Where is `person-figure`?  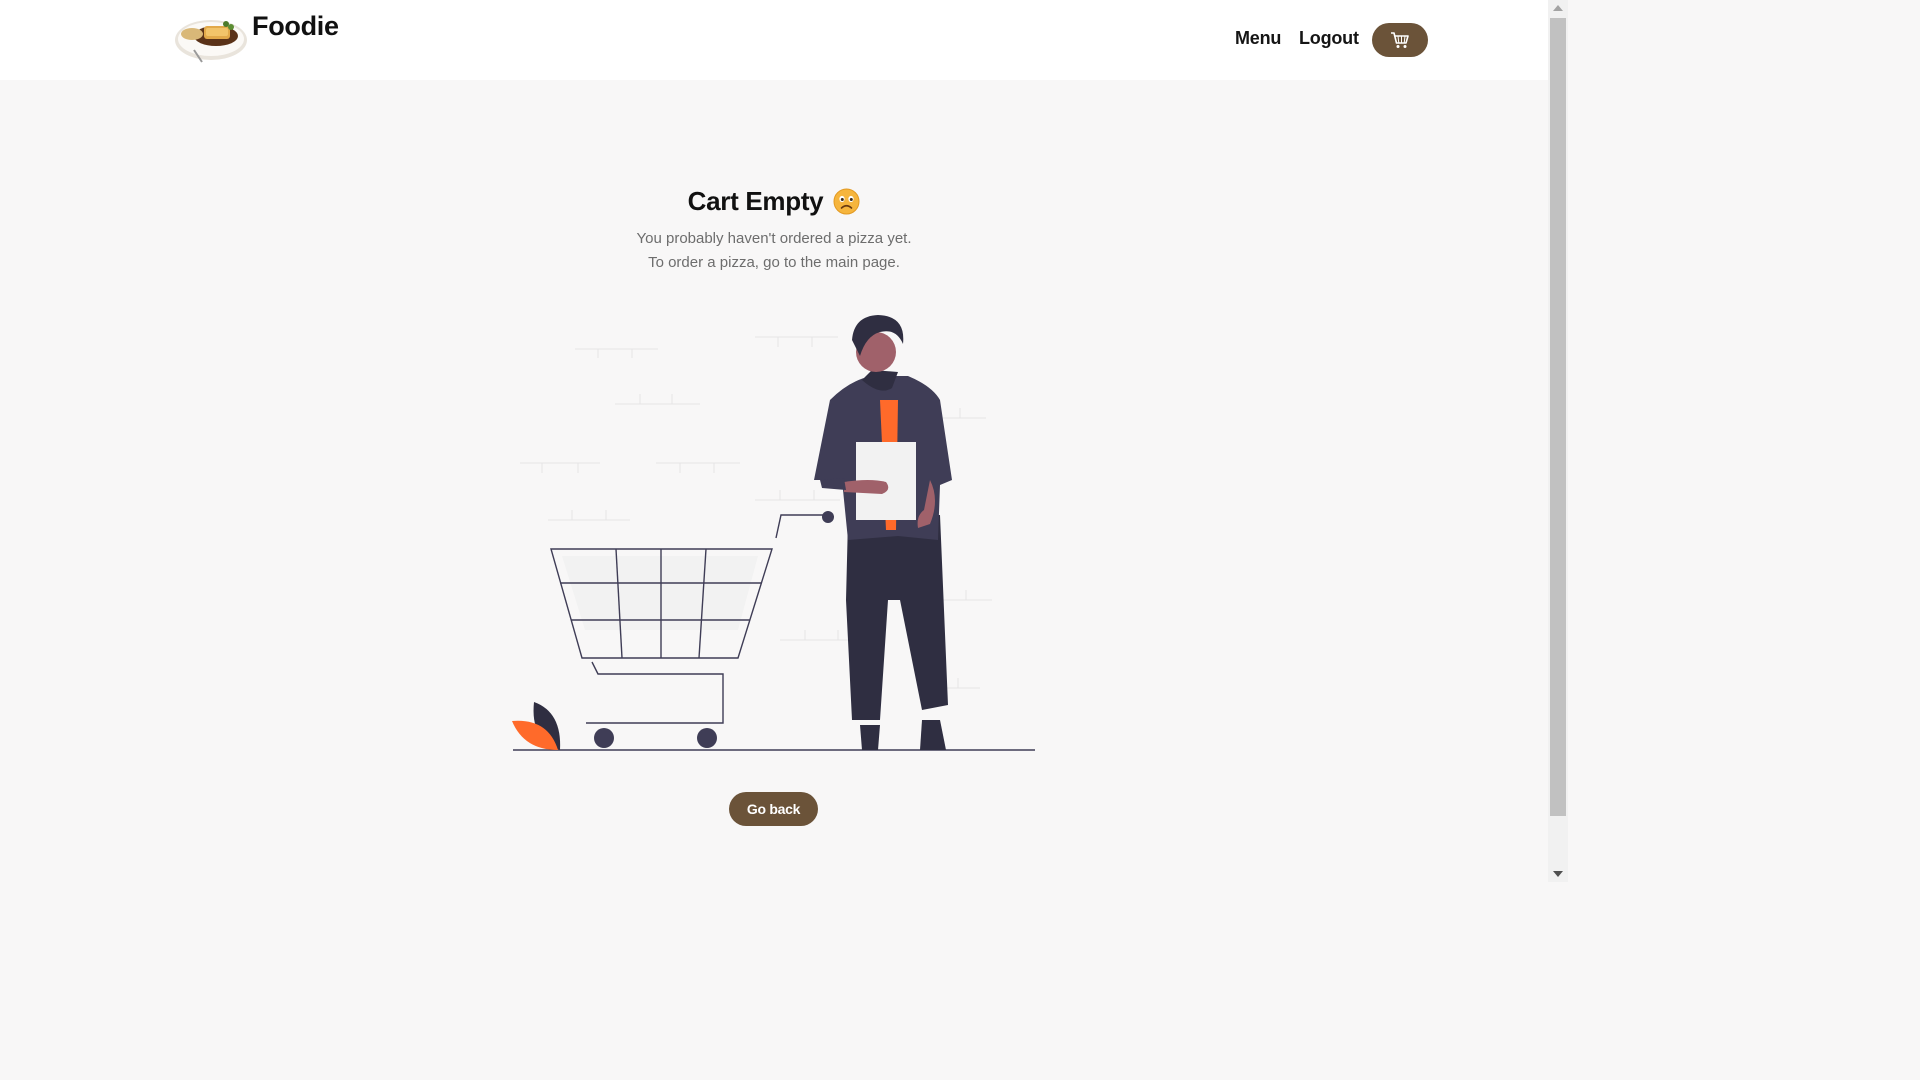 person-figure is located at coordinates (883, 532).